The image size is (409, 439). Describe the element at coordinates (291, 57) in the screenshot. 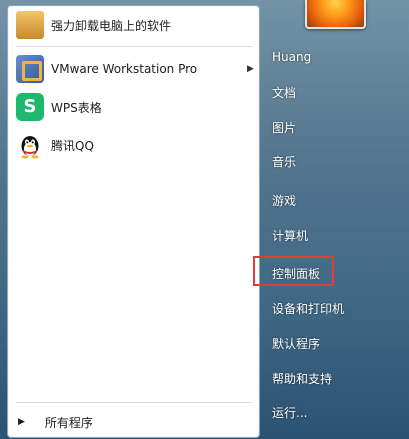

I see `nav-user: Huang` at that location.